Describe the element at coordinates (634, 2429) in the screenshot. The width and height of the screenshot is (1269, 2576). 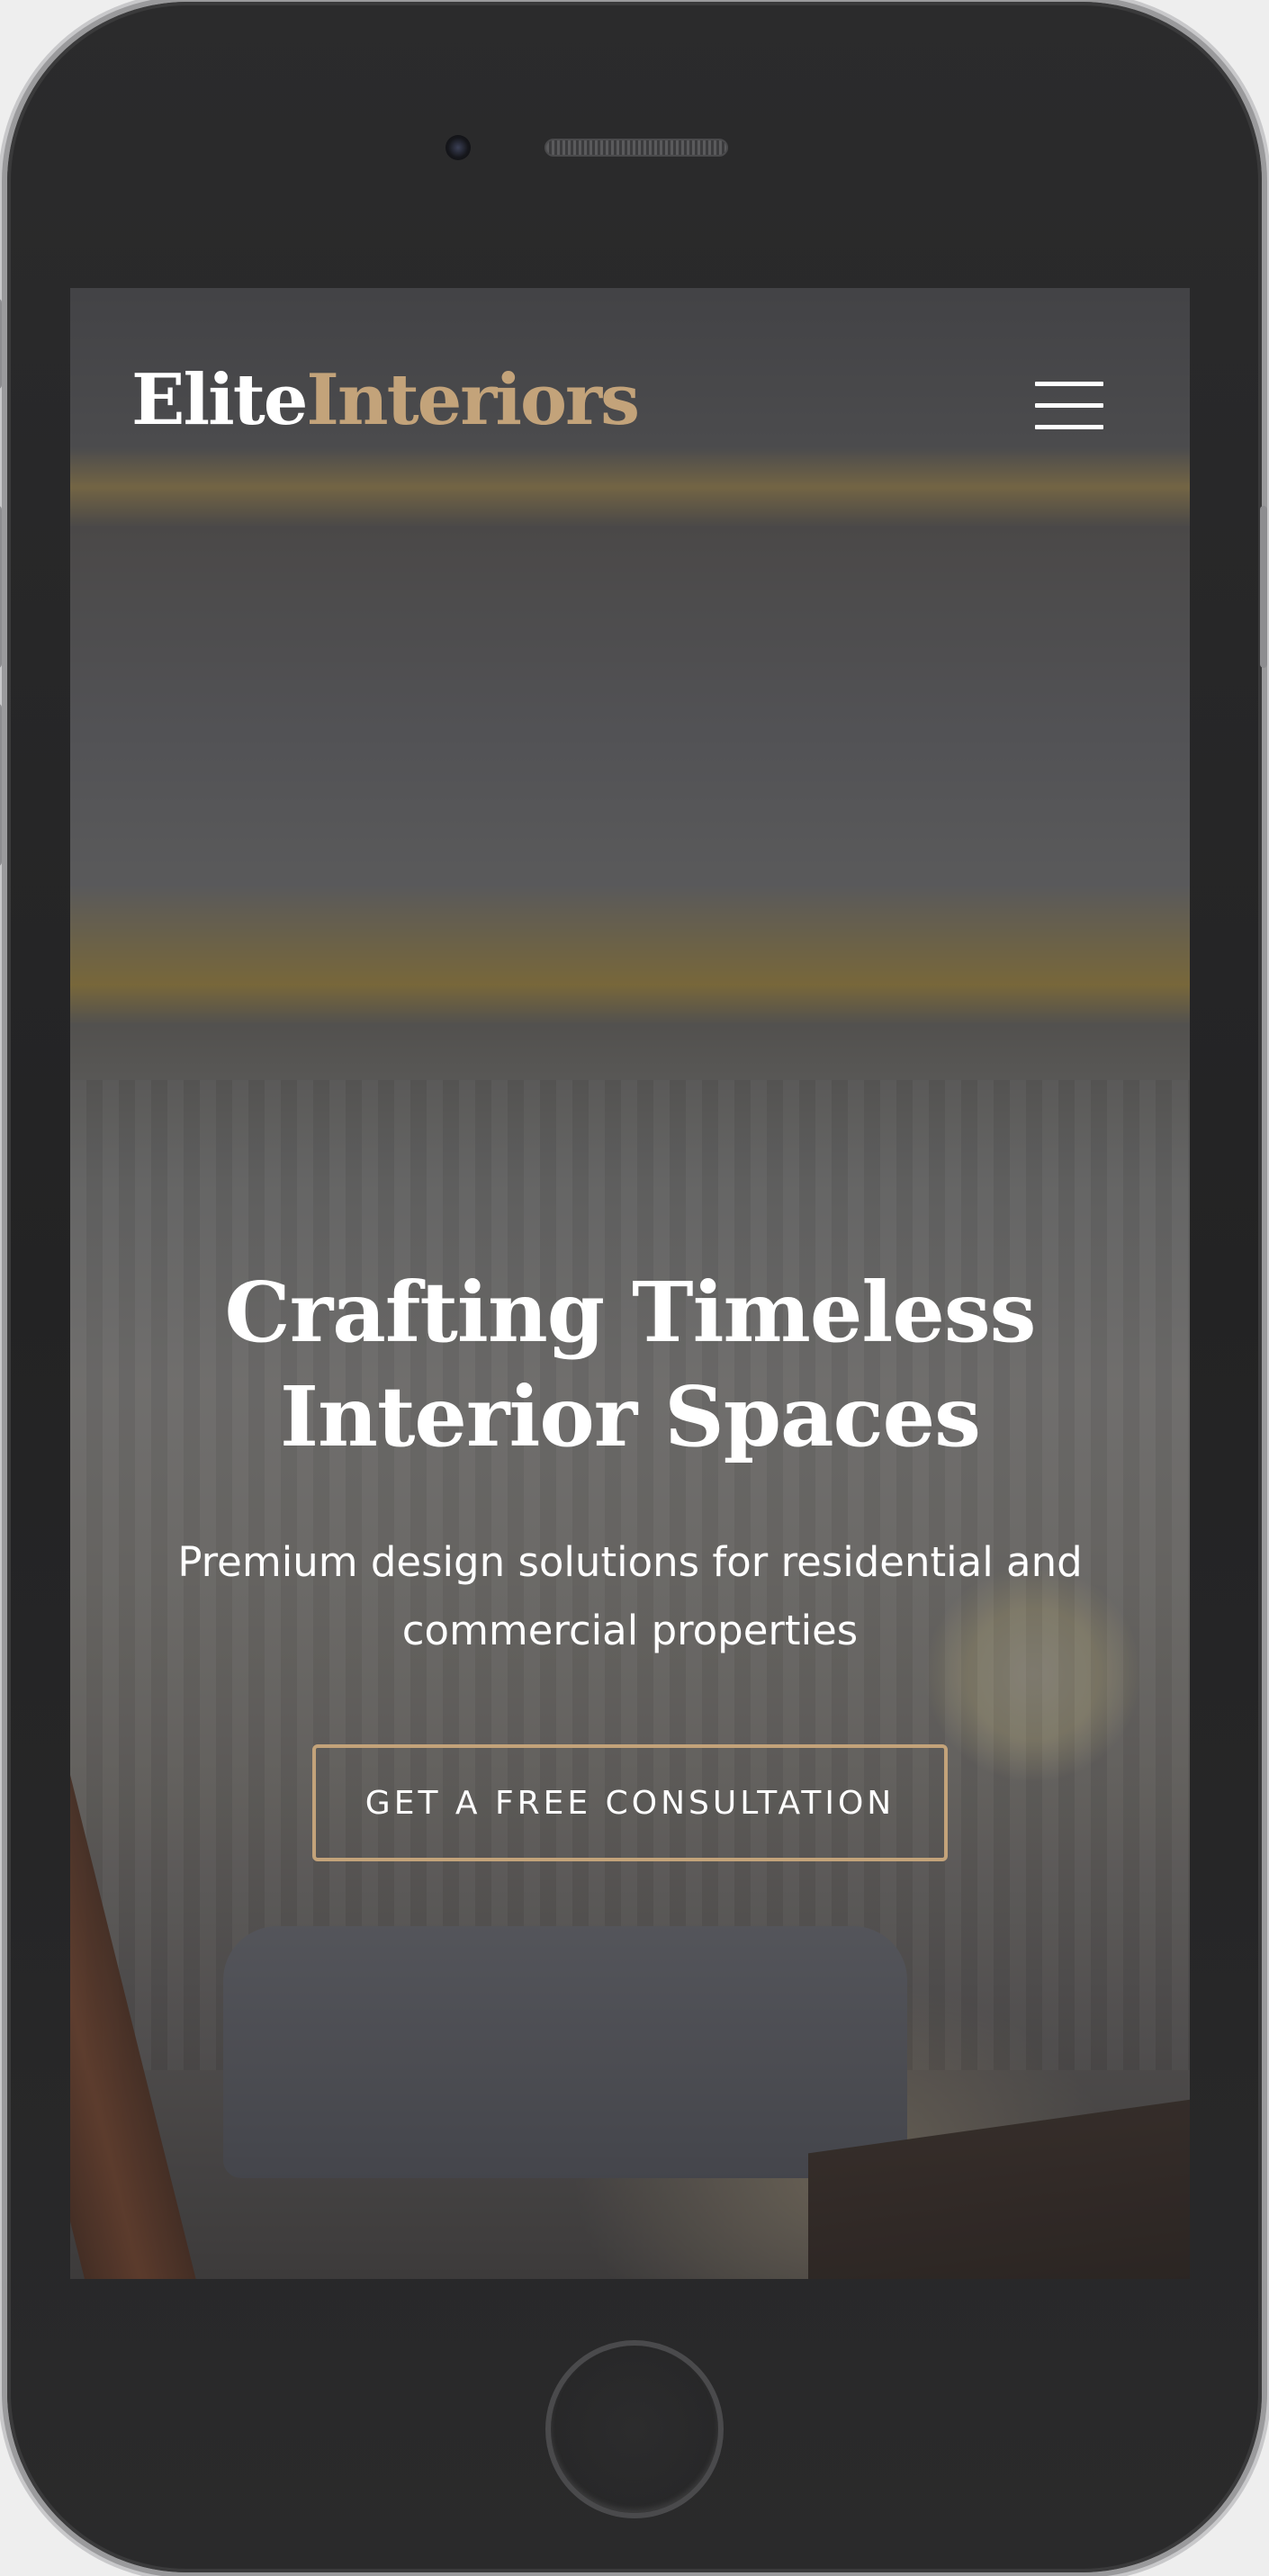
I see `home-button` at that location.